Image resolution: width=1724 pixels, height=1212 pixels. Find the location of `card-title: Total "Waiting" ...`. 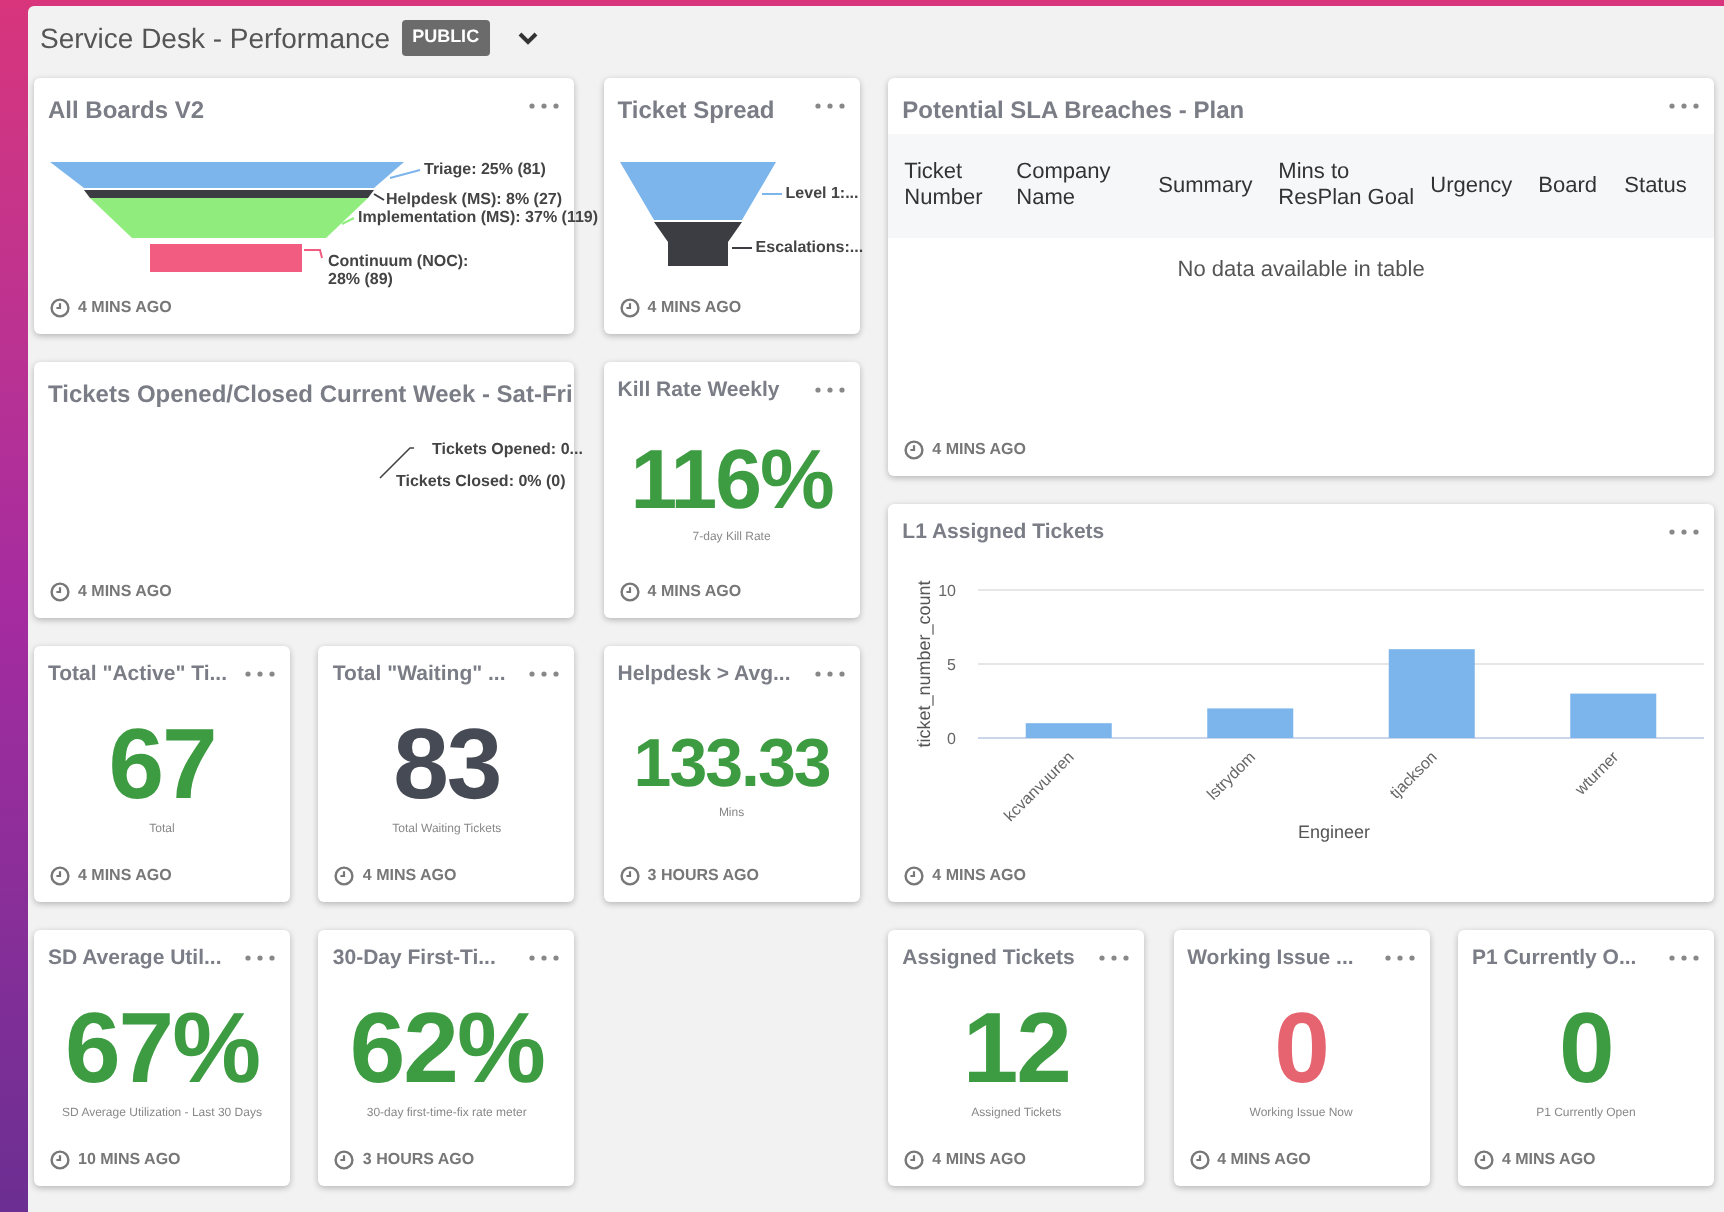

card-title: Total "Waiting" ... is located at coordinates (419, 675).